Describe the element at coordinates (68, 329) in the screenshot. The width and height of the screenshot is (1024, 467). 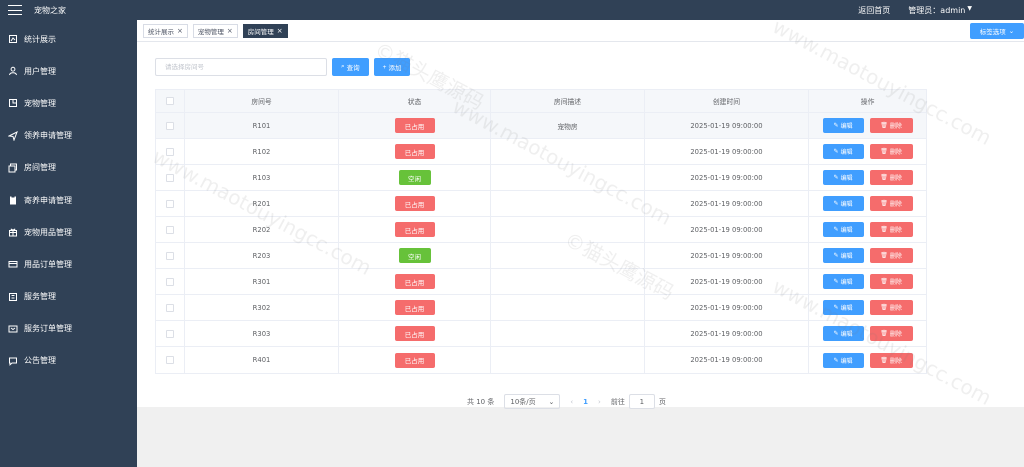
I see `sidebar-item: 服务订单管理` at that location.